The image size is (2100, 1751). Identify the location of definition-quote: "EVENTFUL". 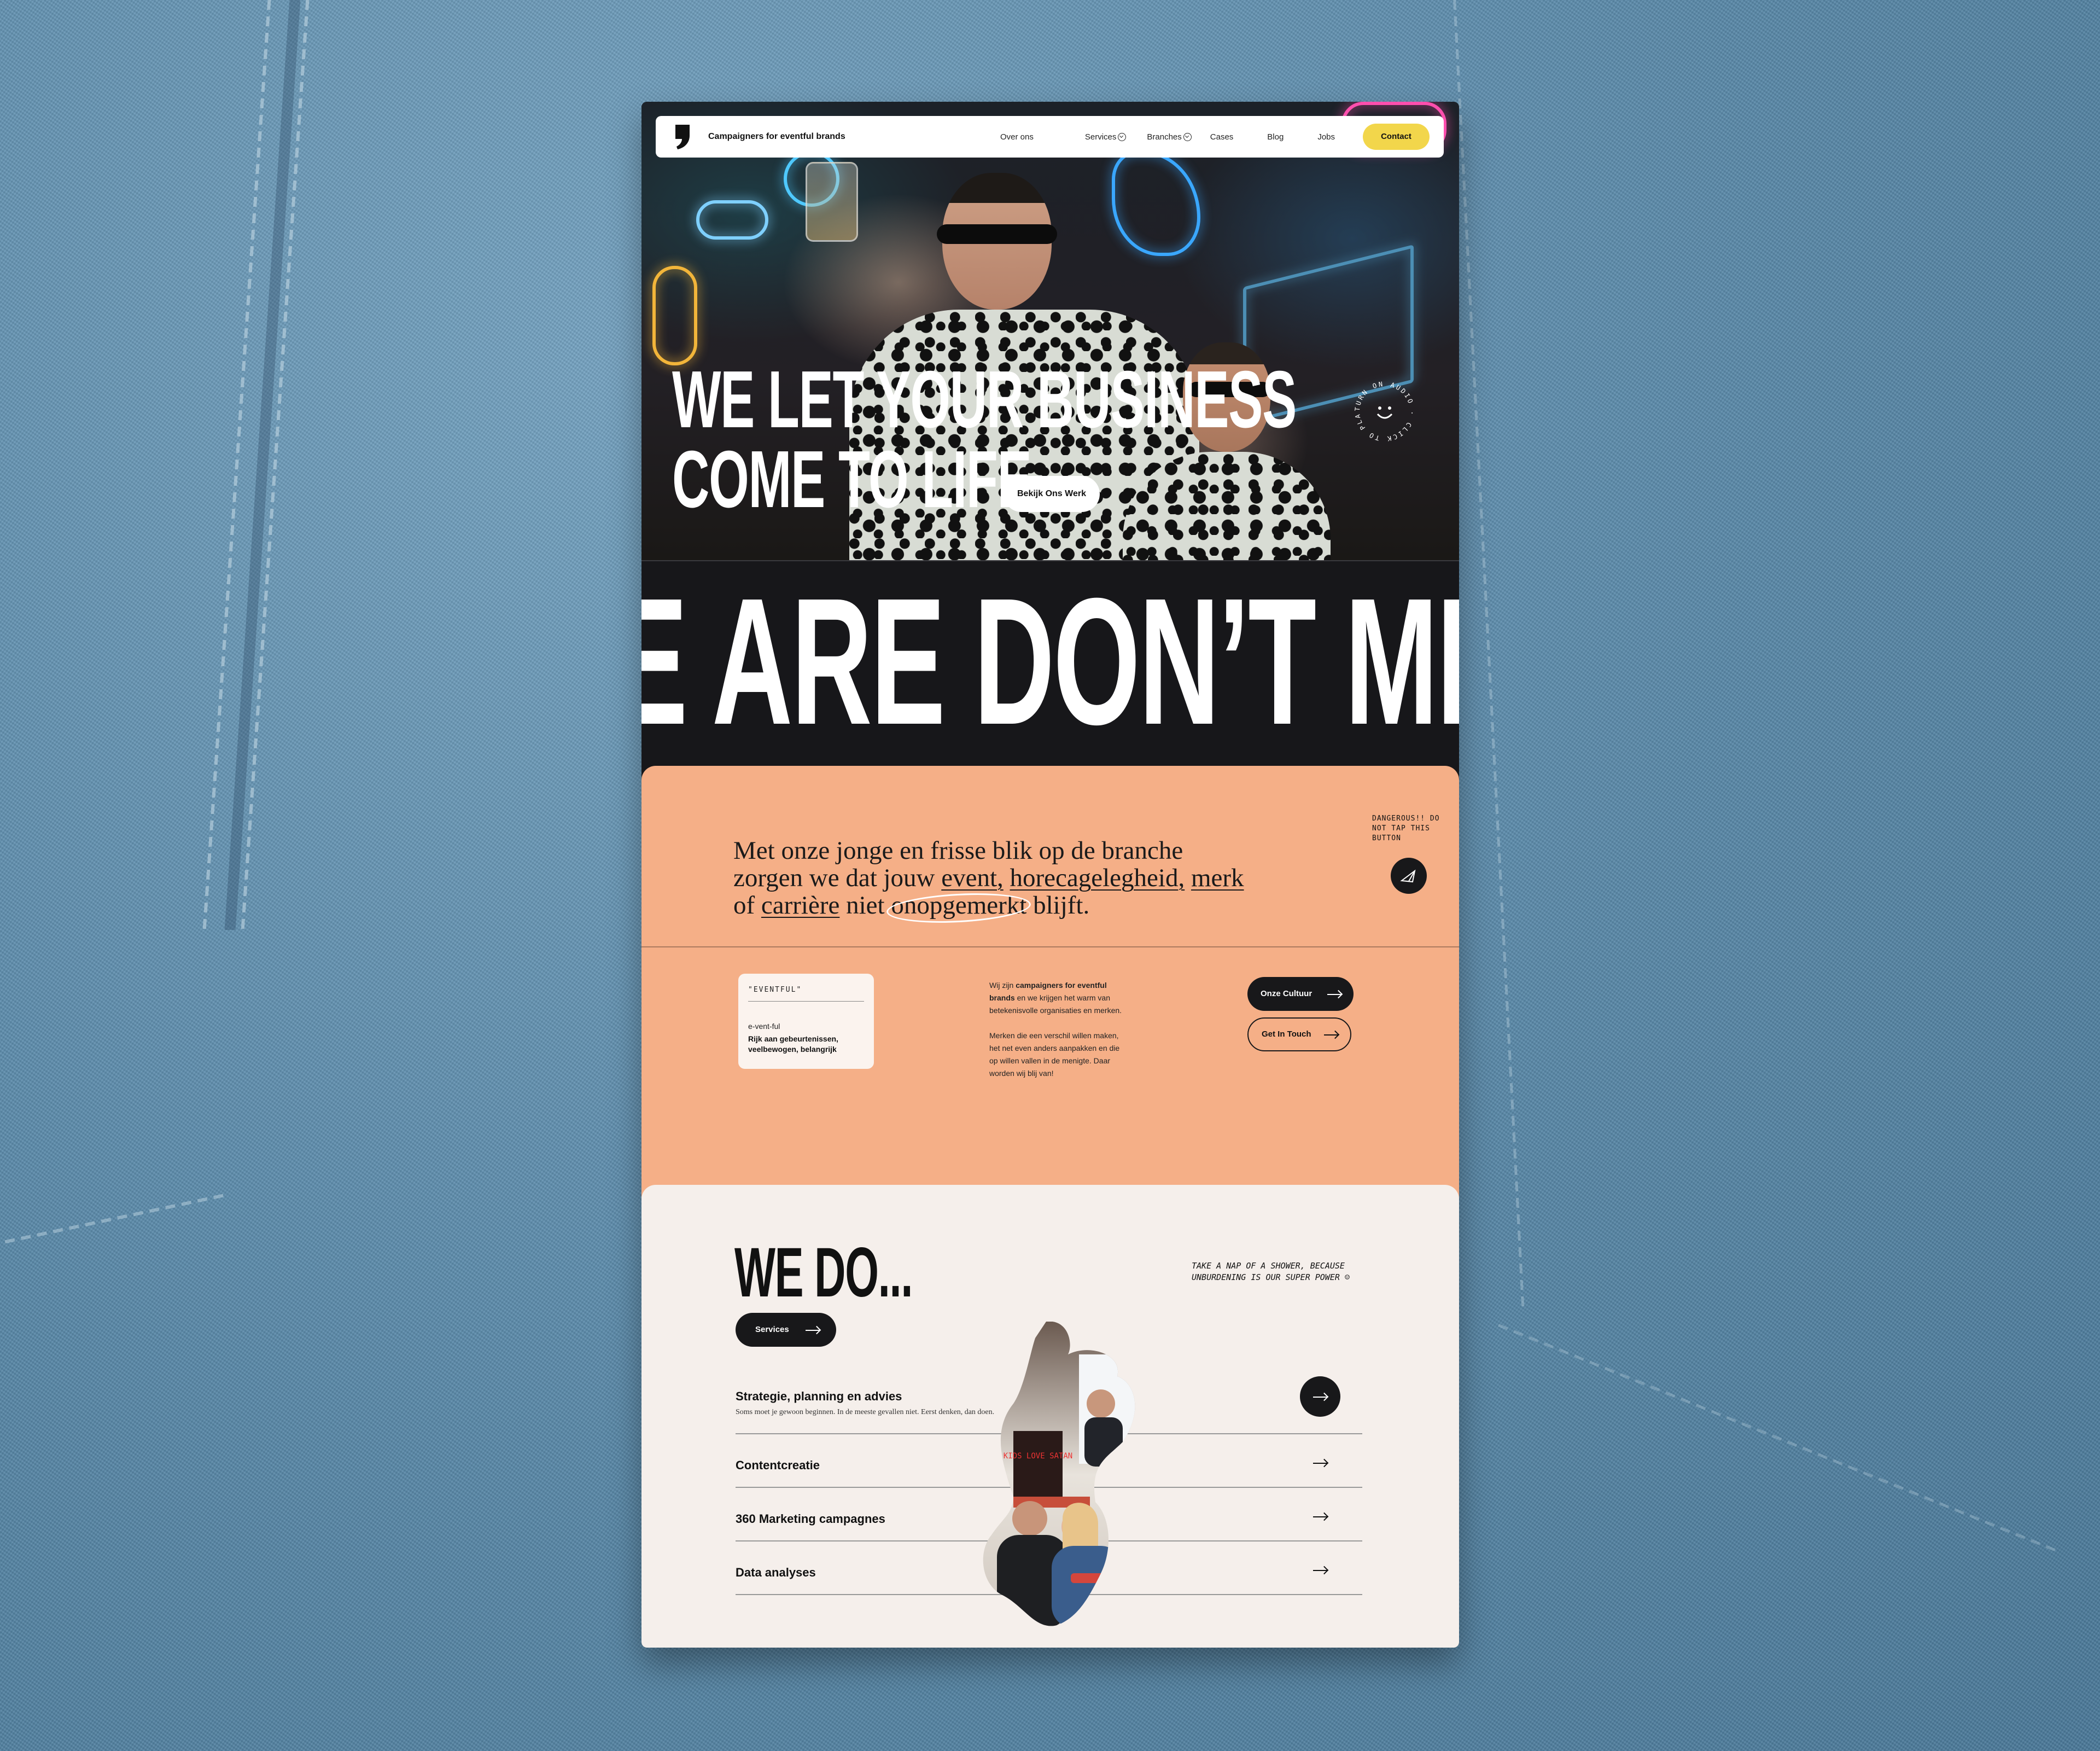
(775, 990).